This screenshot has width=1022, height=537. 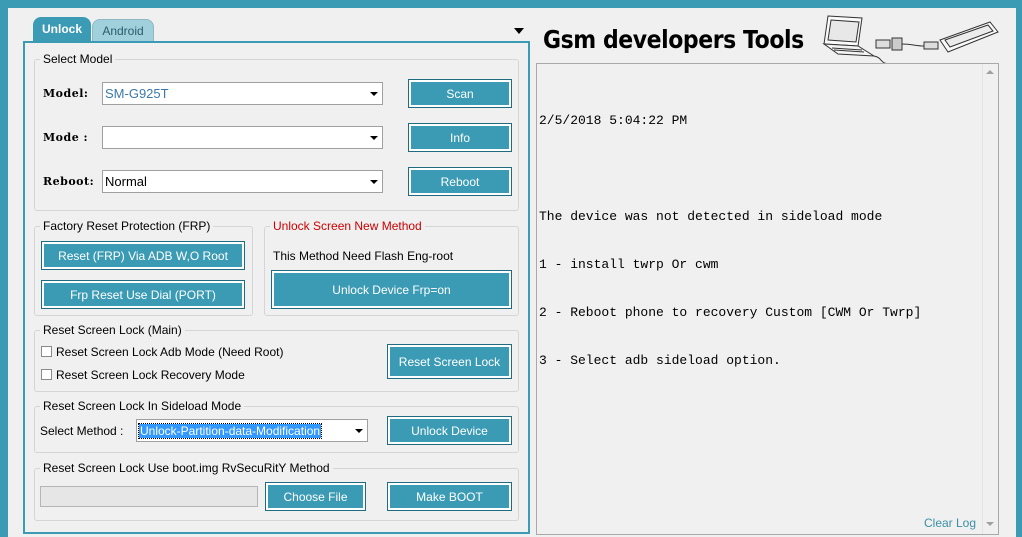 I want to click on scan-button: Scan, so click(x=460, y=93).